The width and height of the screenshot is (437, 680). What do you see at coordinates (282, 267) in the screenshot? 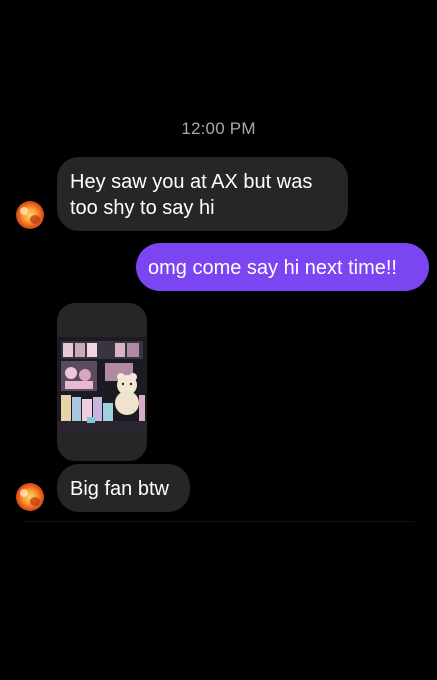
I see `outgoing-message-bubble: omg come say hi next time!!` at bounding box center [282, 267].